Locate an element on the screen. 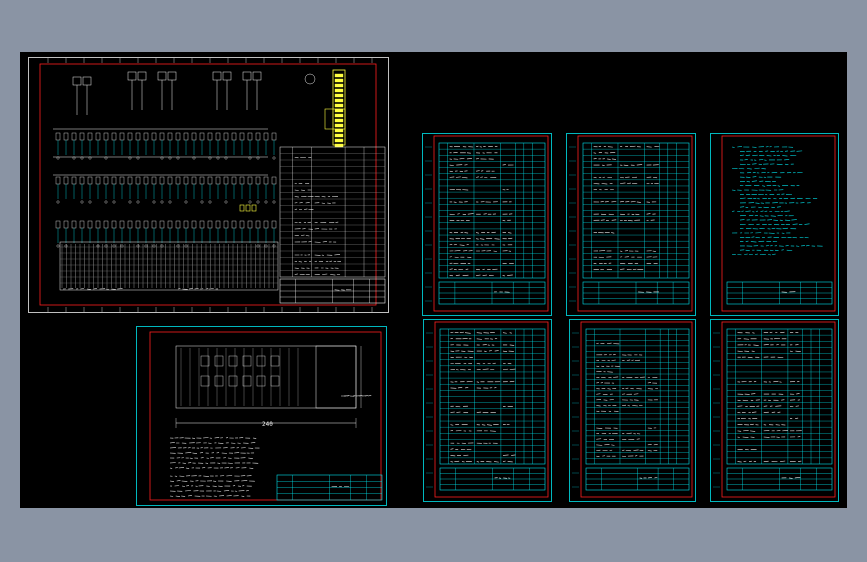 This screenshot has width=867, height=562. notes-drawing is located at coordinates (774, 224).